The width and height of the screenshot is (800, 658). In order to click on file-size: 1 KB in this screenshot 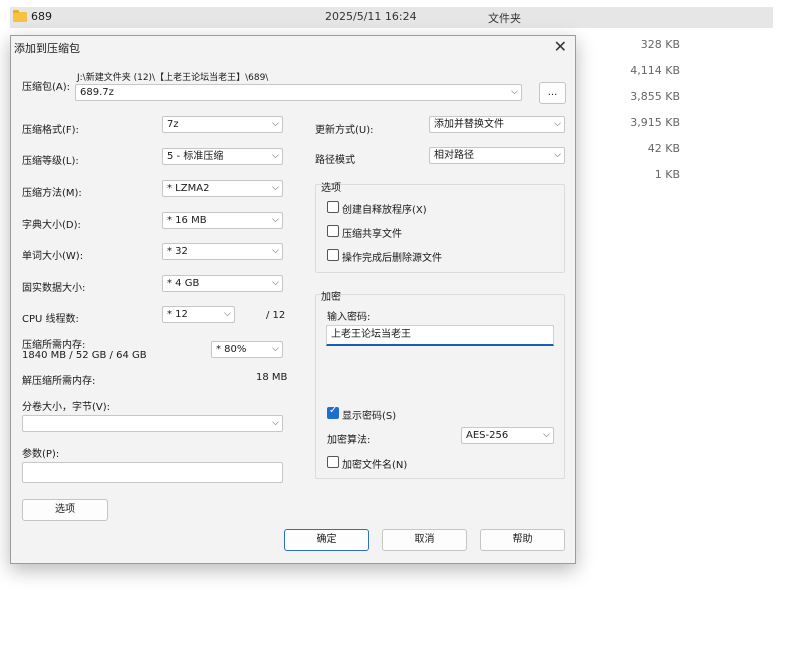, I will do `click(667, 174)`.